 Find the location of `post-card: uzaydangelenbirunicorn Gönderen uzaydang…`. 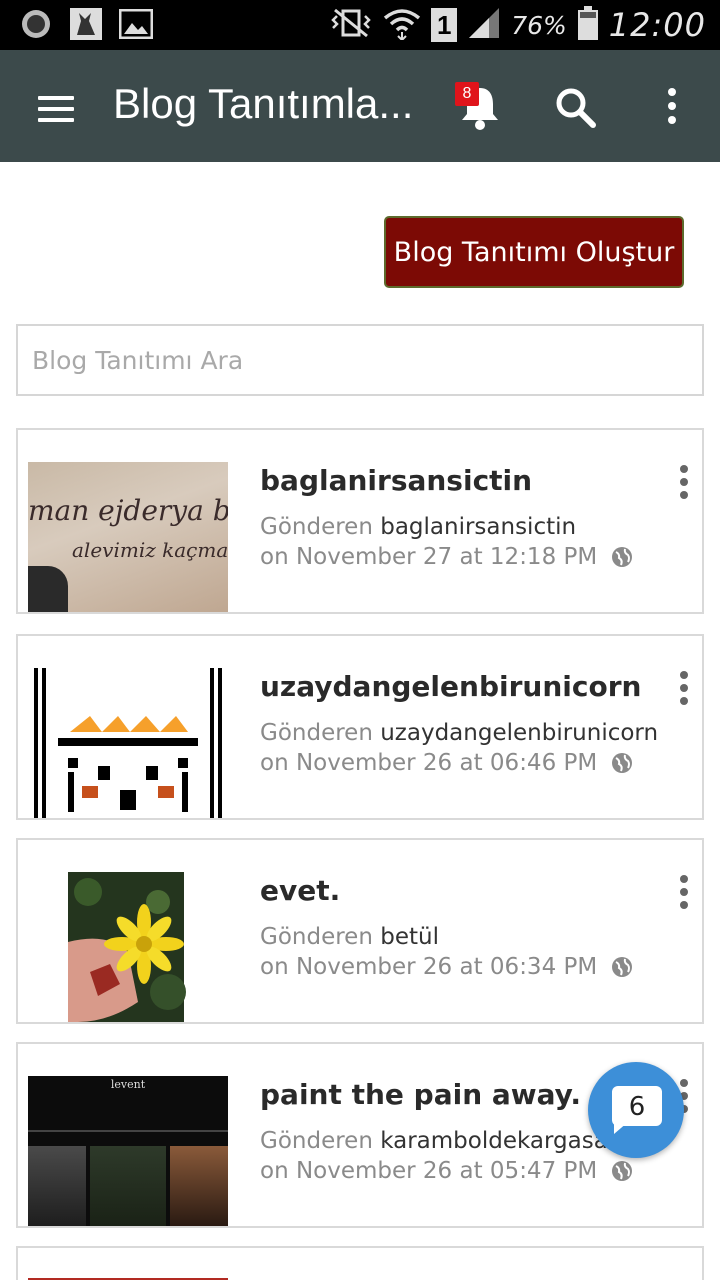

post-card: uzaydangelenbirunicorn Gönderen uzaydang… is located at coordinates (360, 727).